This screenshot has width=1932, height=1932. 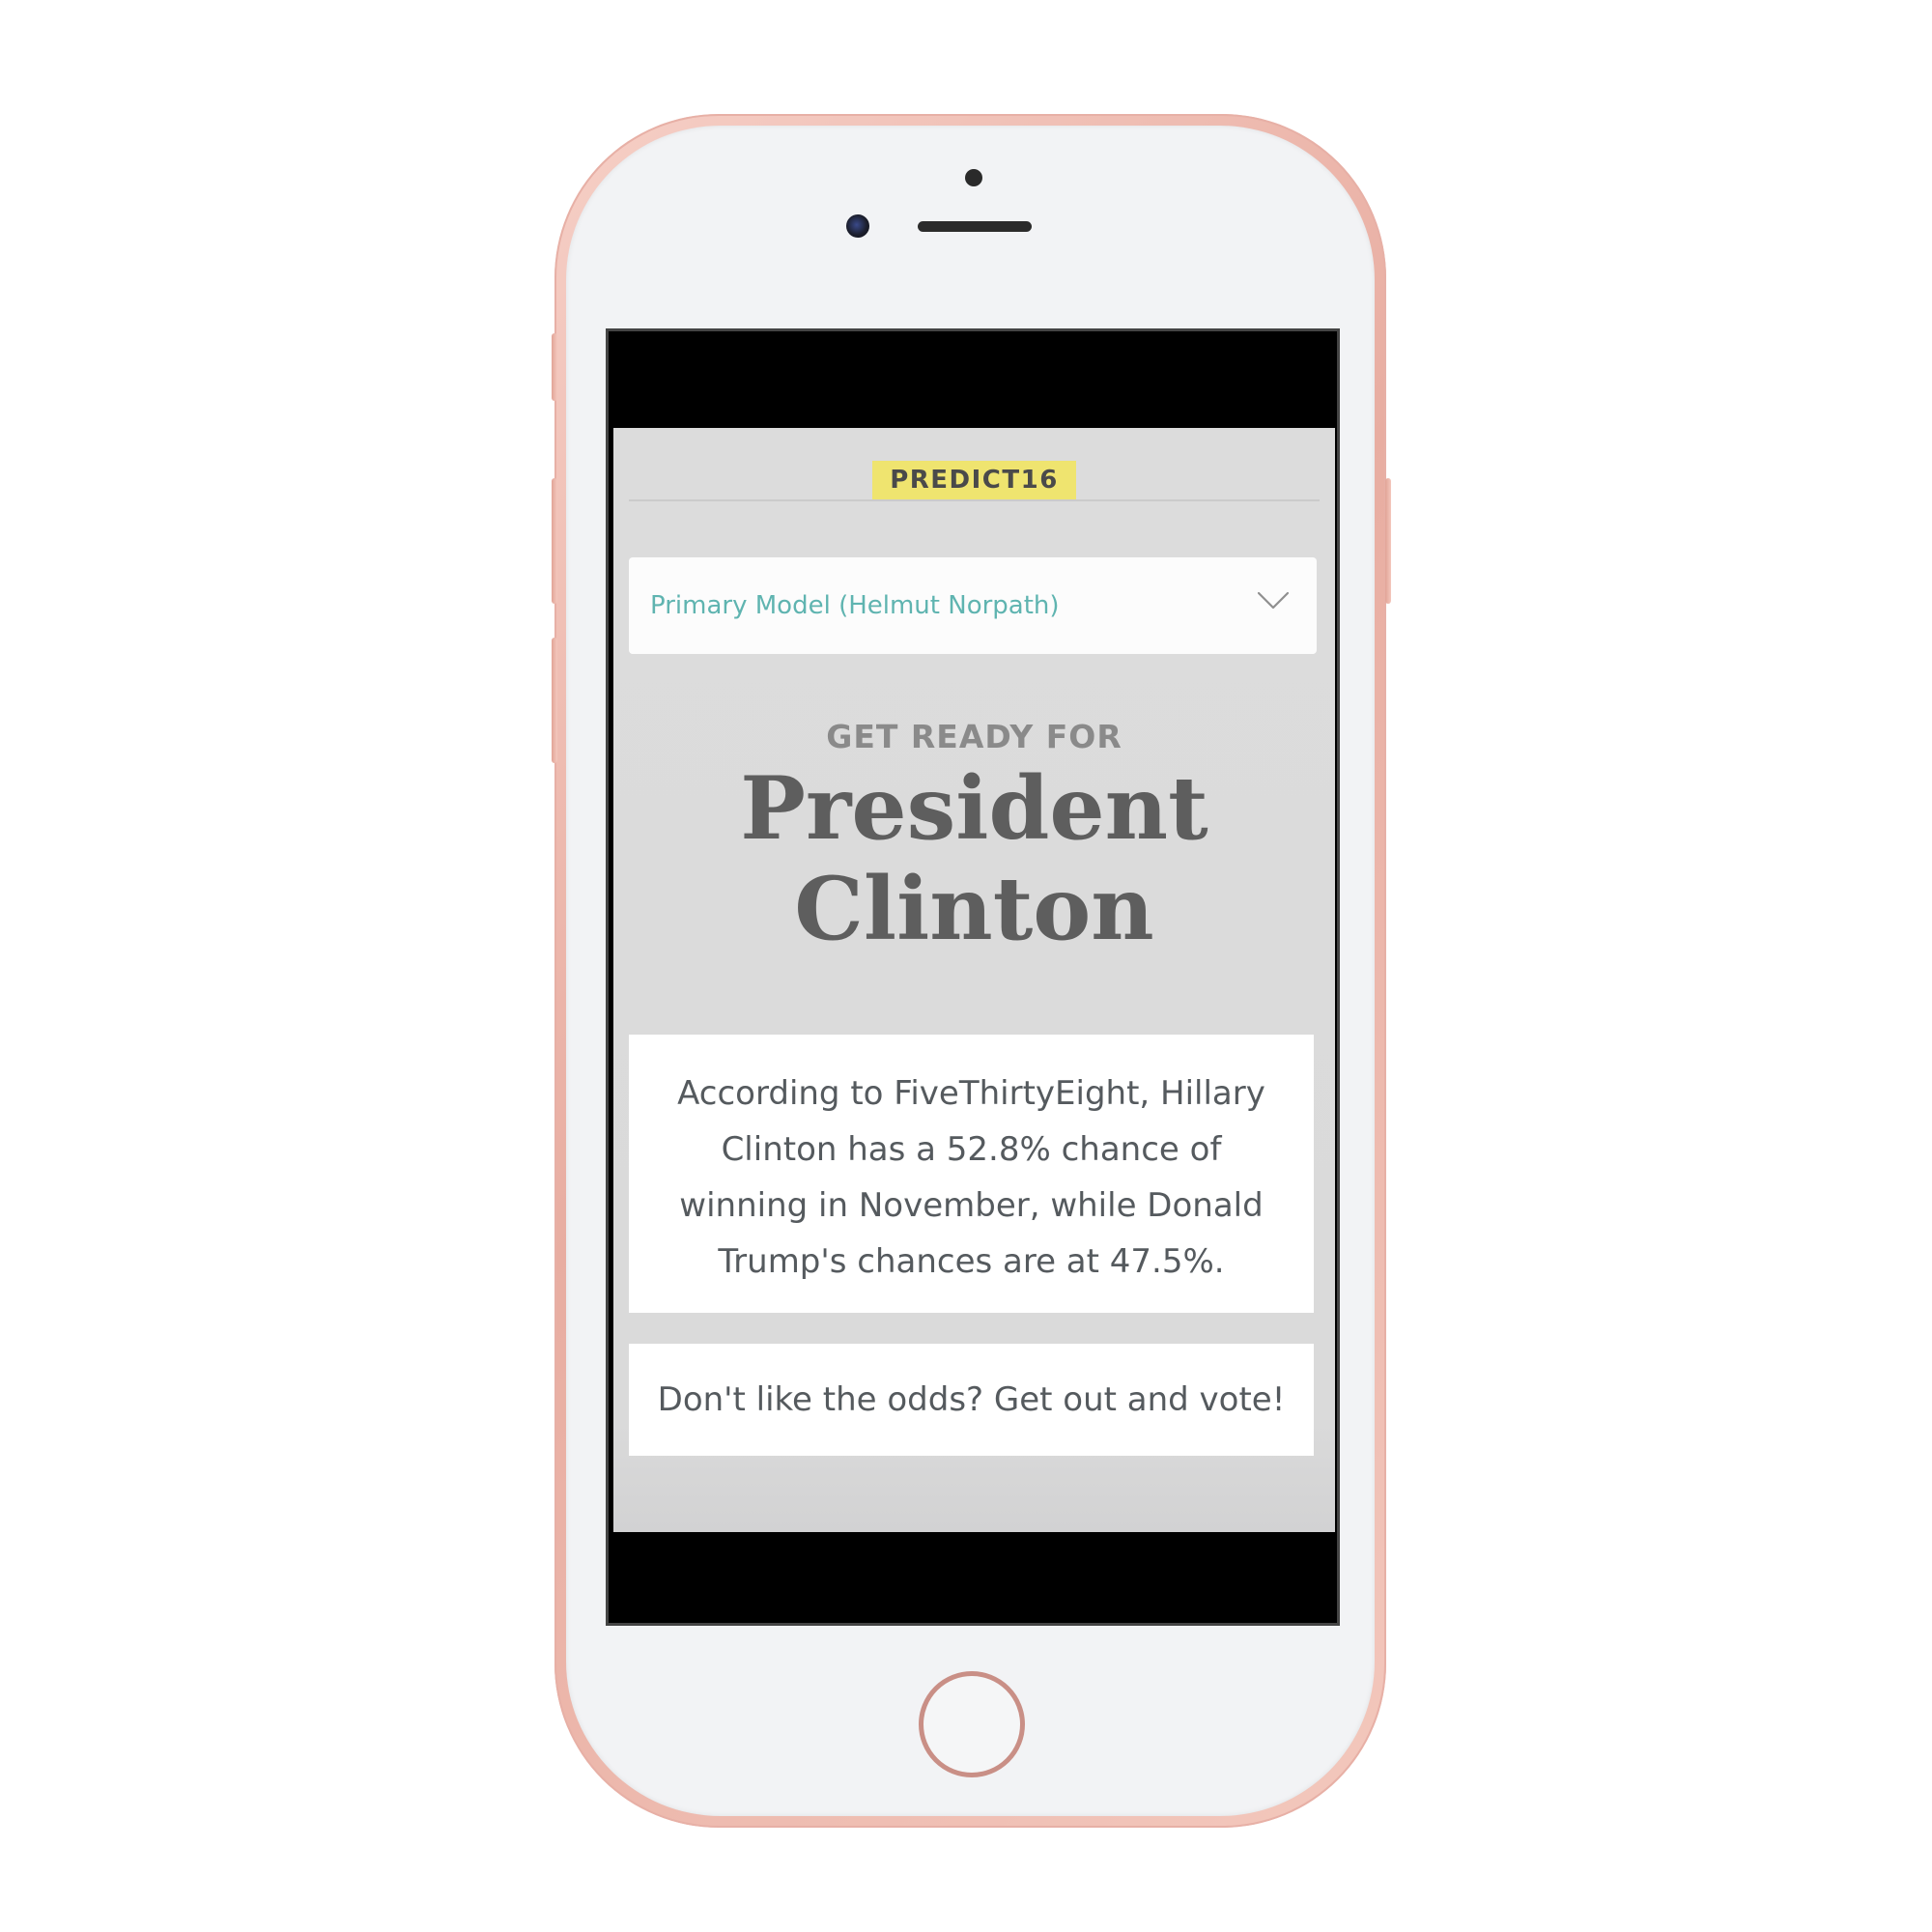 I want to click on power-button, so click(x=1388, y=541).